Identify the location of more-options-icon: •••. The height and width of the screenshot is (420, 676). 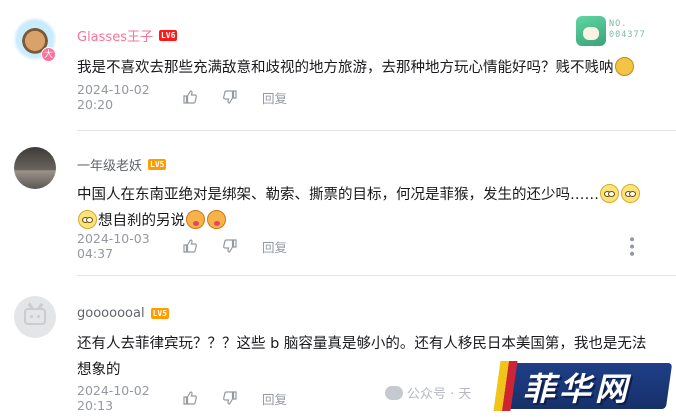
(631, 246).